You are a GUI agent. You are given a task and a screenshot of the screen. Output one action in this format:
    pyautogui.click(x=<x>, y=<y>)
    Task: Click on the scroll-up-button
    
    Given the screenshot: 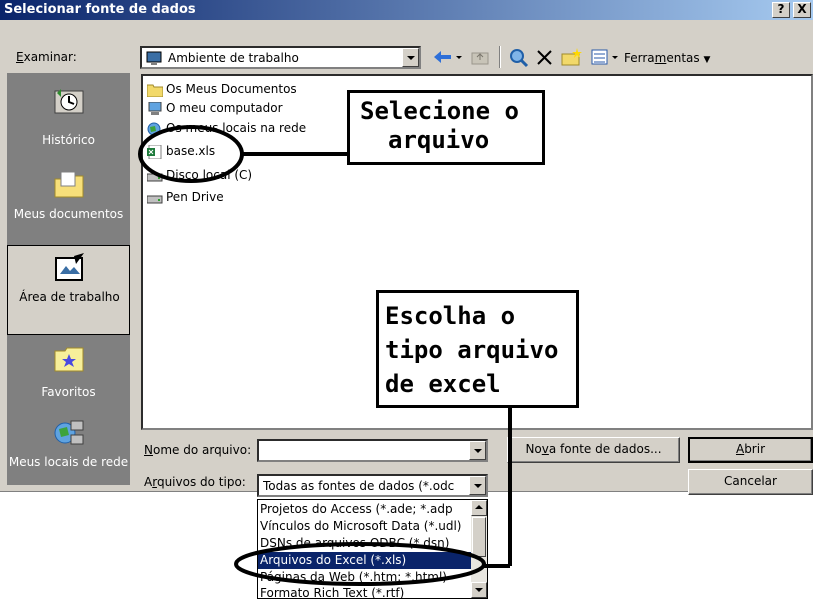 What is the action you would take?
    pyautogui.click(x=479, y=508)
    